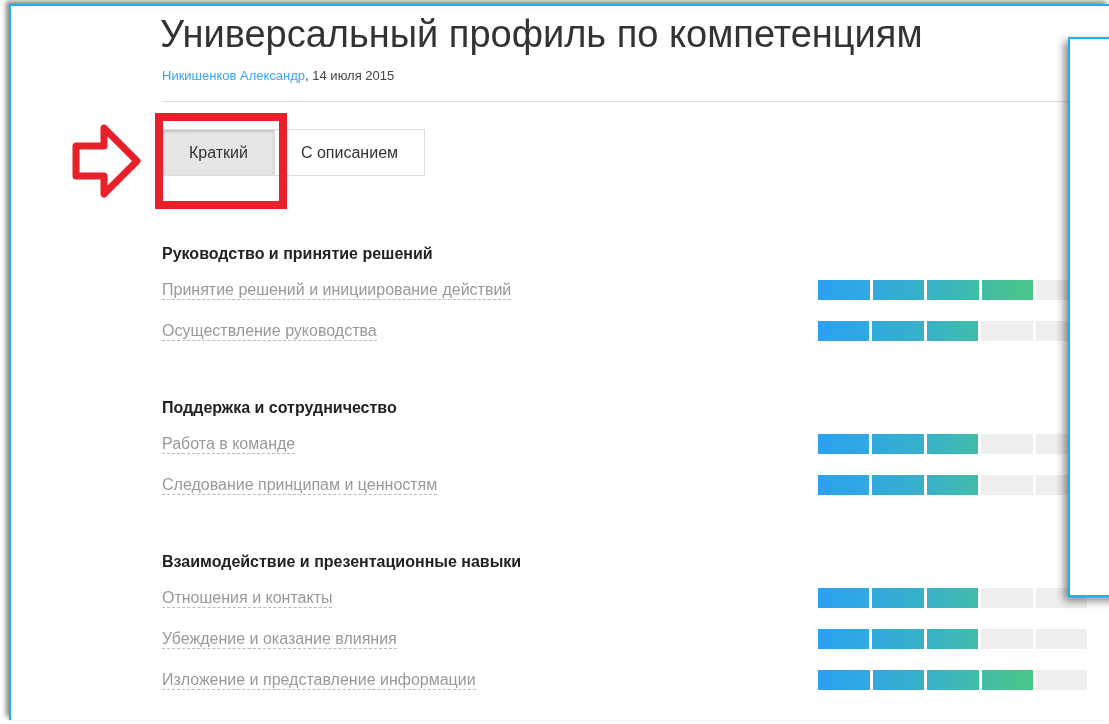 The height and width of the screenshot is (724, 1109). I want to click on competency-link: Следование принципам и ценностям, so click(300, 484).